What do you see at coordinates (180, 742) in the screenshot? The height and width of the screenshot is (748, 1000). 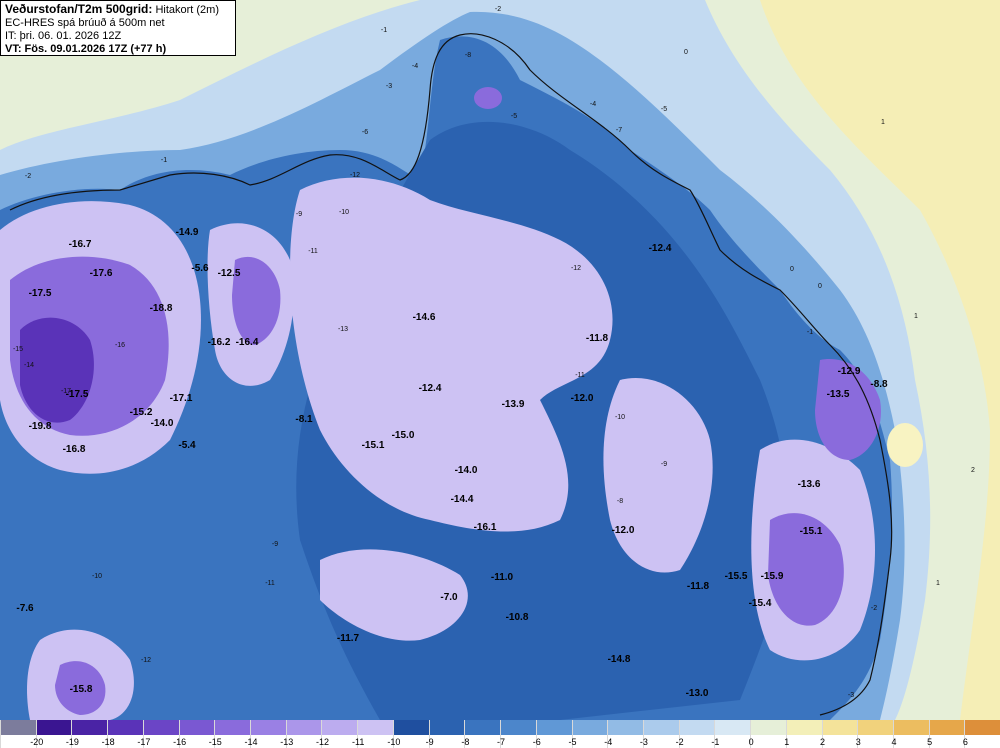 I see `legend-label: -16` at bounding box center [180, 742].